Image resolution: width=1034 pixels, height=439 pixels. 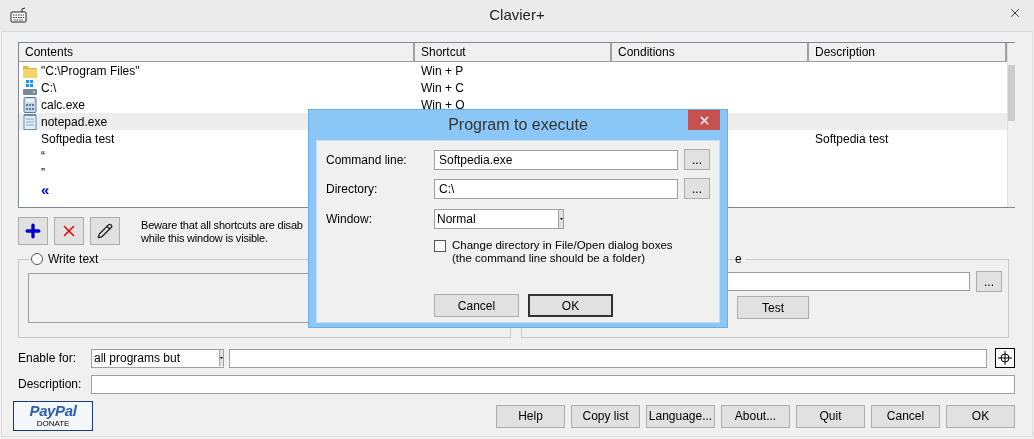 I want to click on notice-text: Beware that all shortcuts are disab, so click(x=222, y=225).